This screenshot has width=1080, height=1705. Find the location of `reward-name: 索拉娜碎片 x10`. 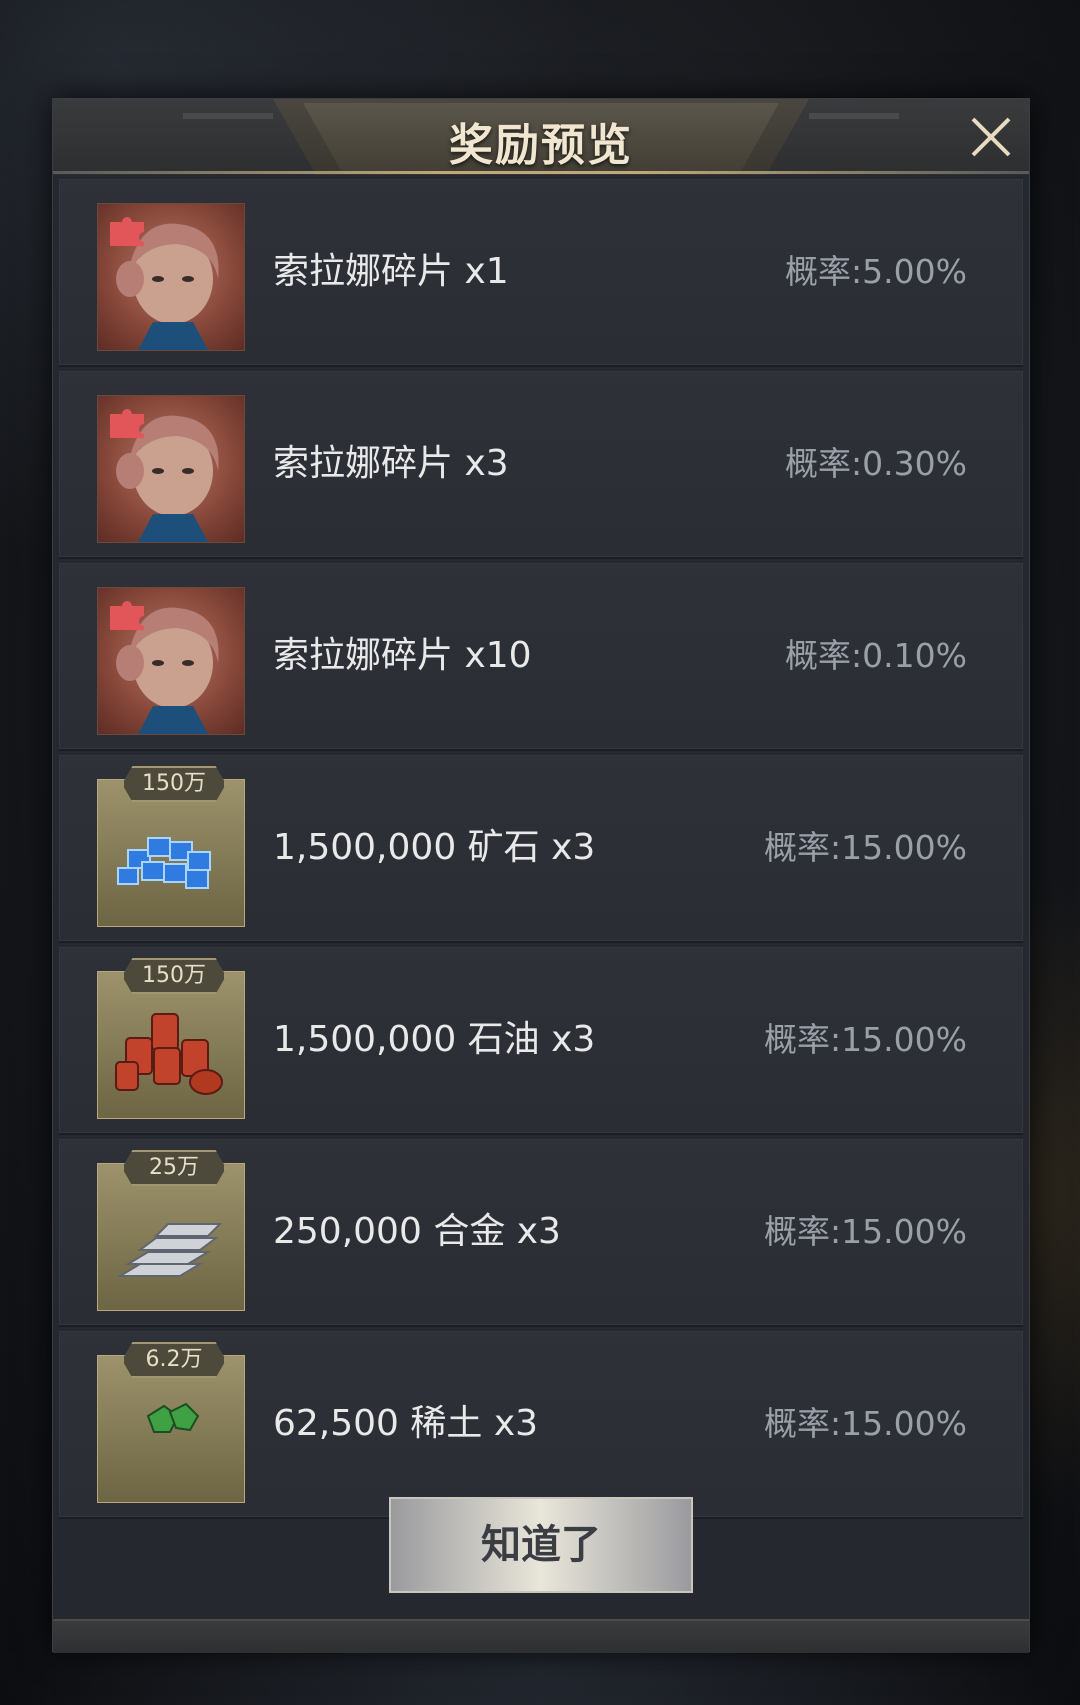

reward-name: 索拉娜碎片 x10 is located at coordinates (402, 655).